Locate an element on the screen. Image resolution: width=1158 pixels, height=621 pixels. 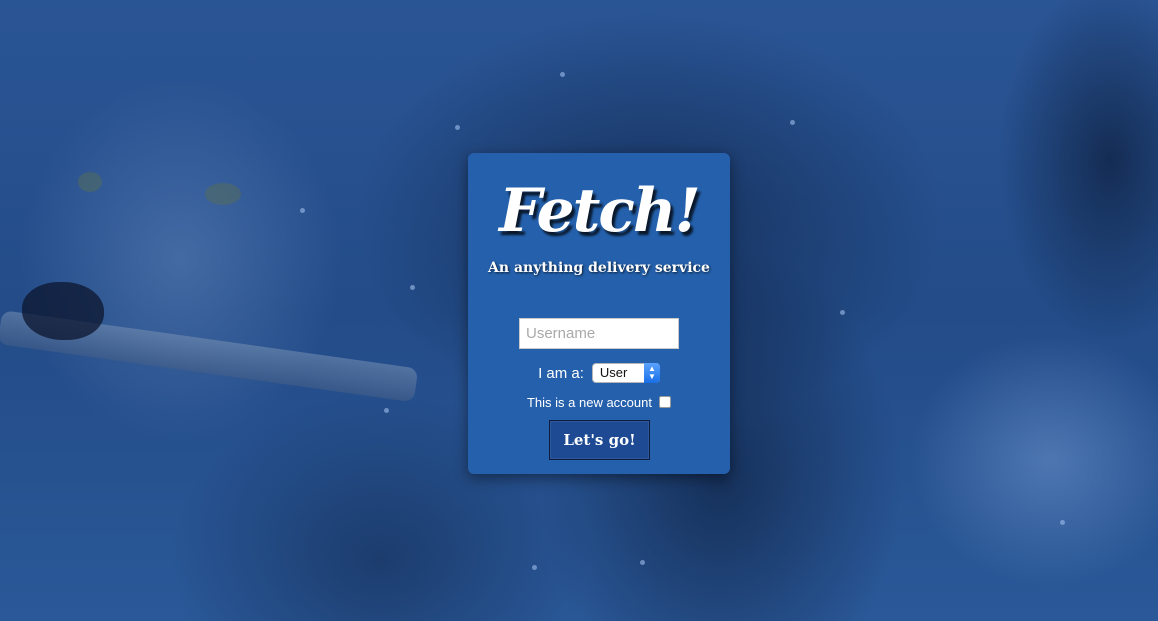
submit-button: Let's go! is located at coordinates (599, 440).